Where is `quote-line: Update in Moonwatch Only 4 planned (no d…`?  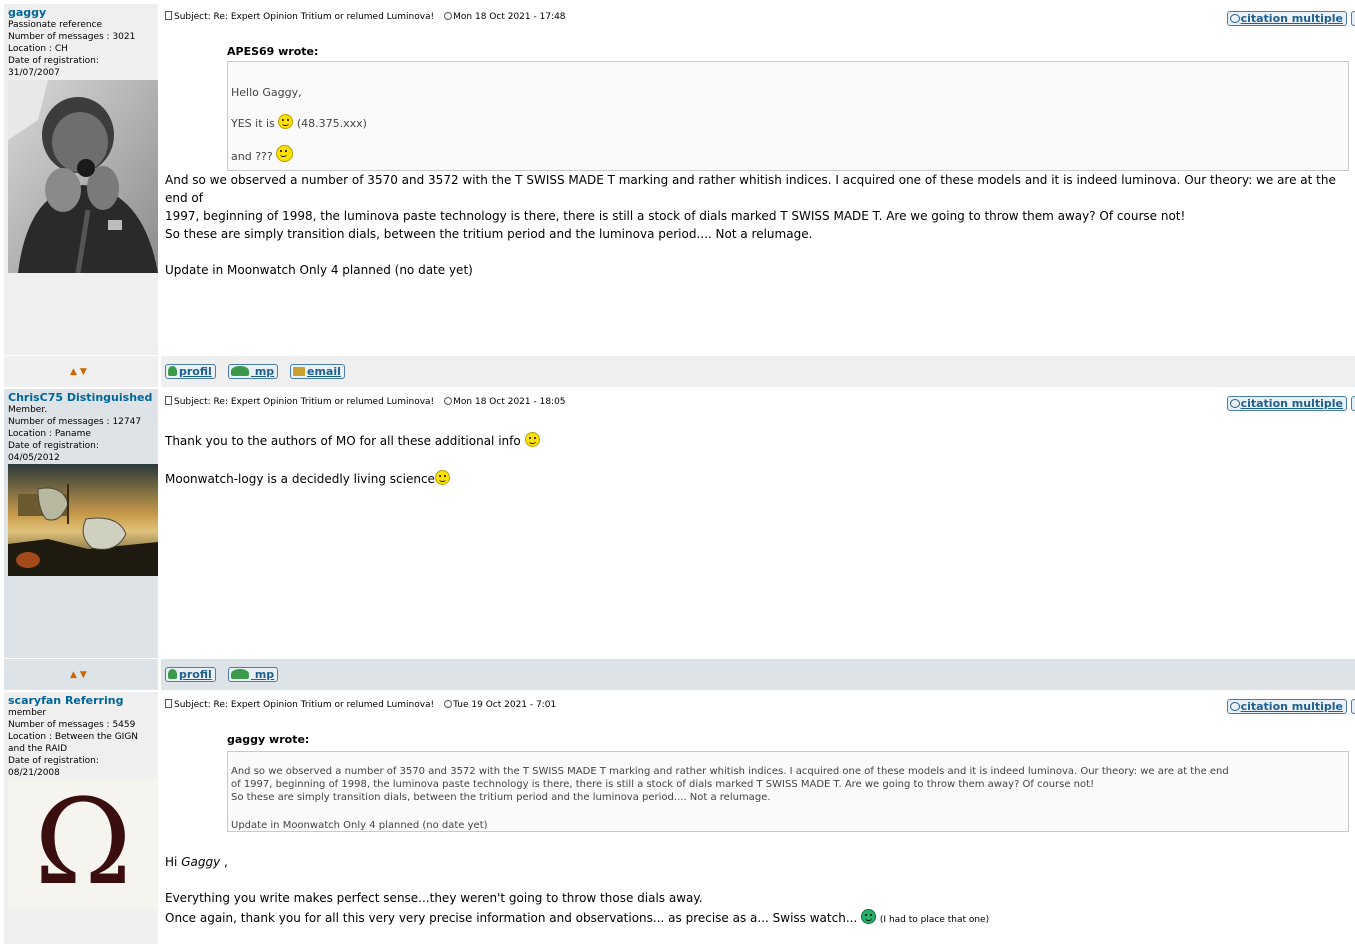 quote-line: Update in Moonwatch Only 4 planned (no d… is located at coordinates (359, 825).